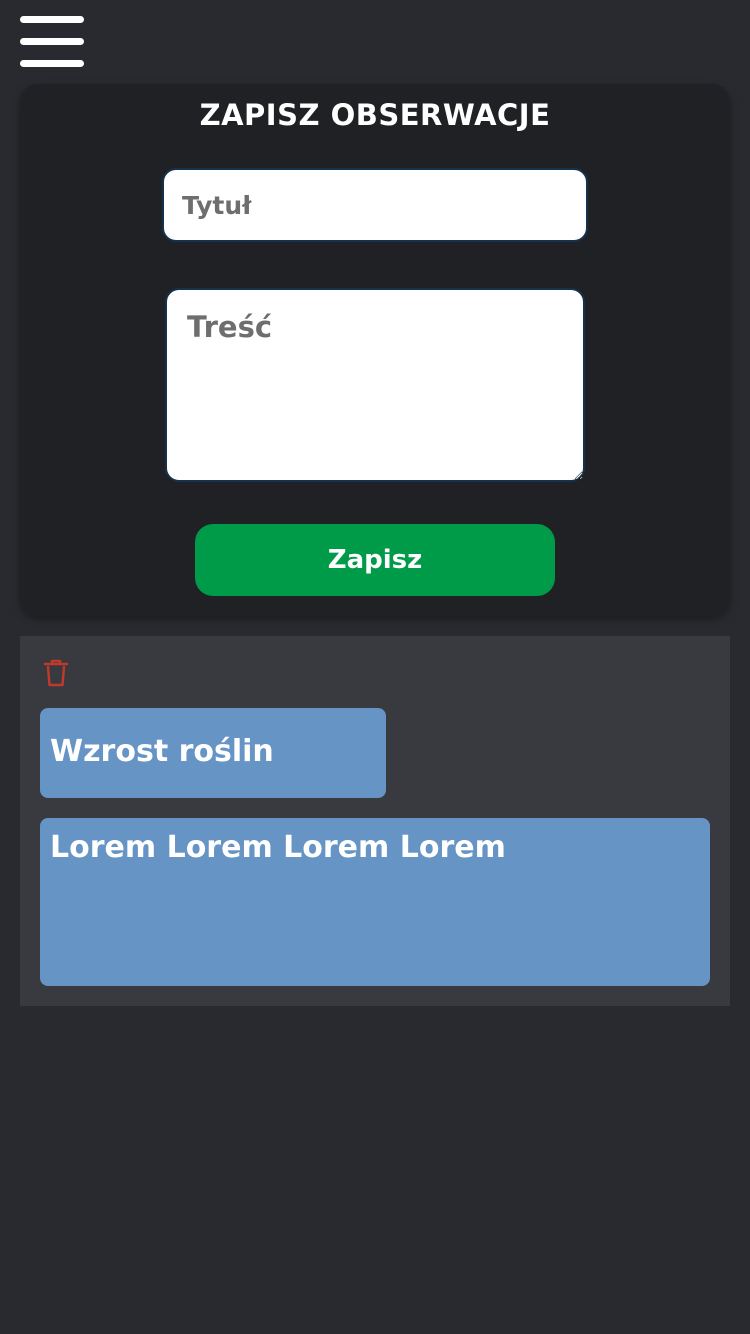  I want to click on hamburger-menu-icon, so click(52, 43).